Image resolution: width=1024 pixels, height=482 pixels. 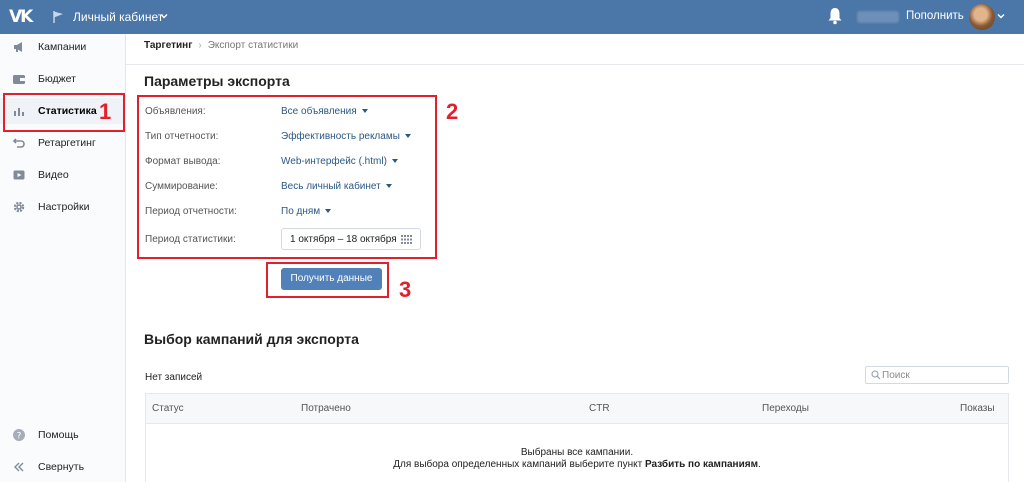 I want to click on export-params-title: Параметры экспорта, so click(x=217, y=81).